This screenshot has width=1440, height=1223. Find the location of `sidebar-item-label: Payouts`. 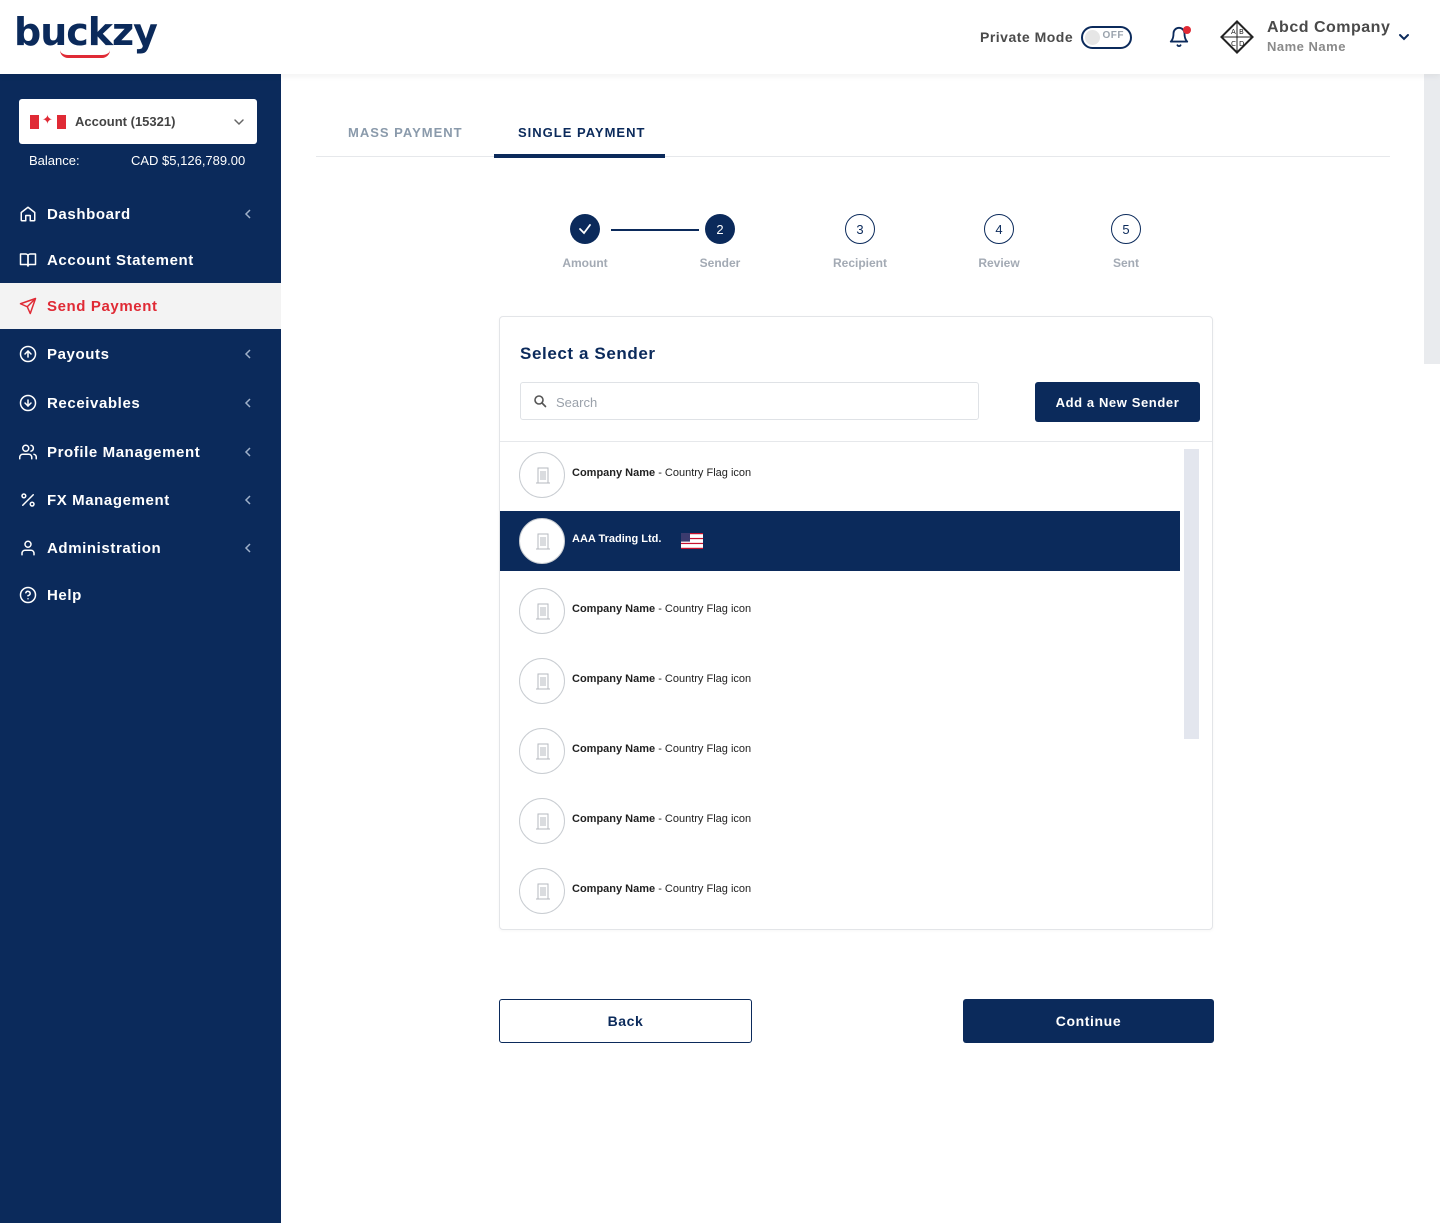

sidebar-item-label: Payouts is located at coordinates (78, 354).